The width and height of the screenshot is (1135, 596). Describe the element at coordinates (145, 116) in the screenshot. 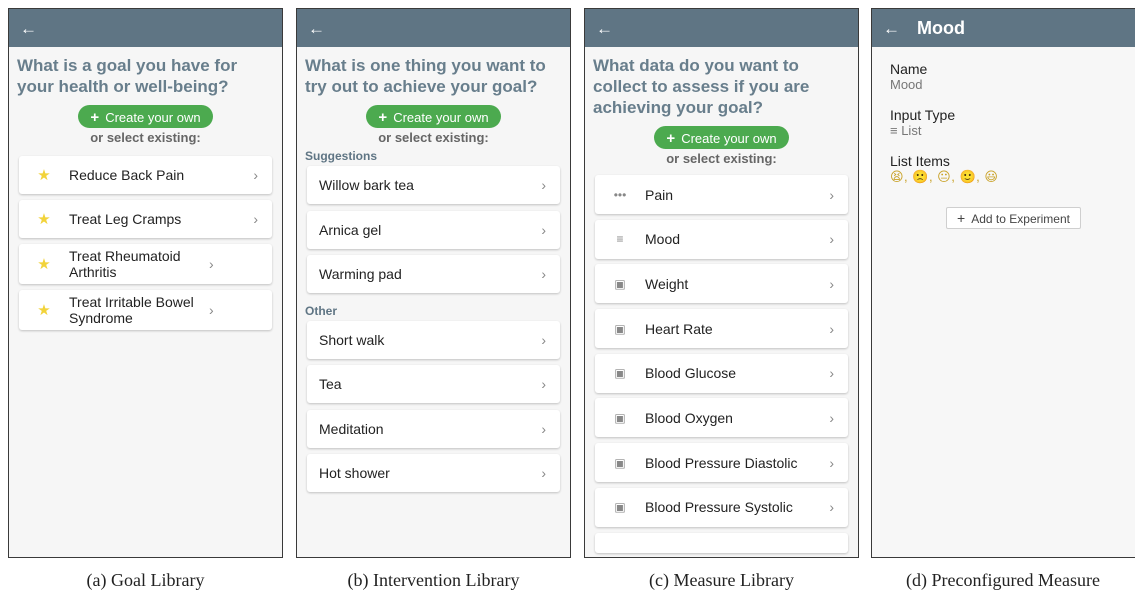

I see `create-own-goal-button: + Create your own` at that location.